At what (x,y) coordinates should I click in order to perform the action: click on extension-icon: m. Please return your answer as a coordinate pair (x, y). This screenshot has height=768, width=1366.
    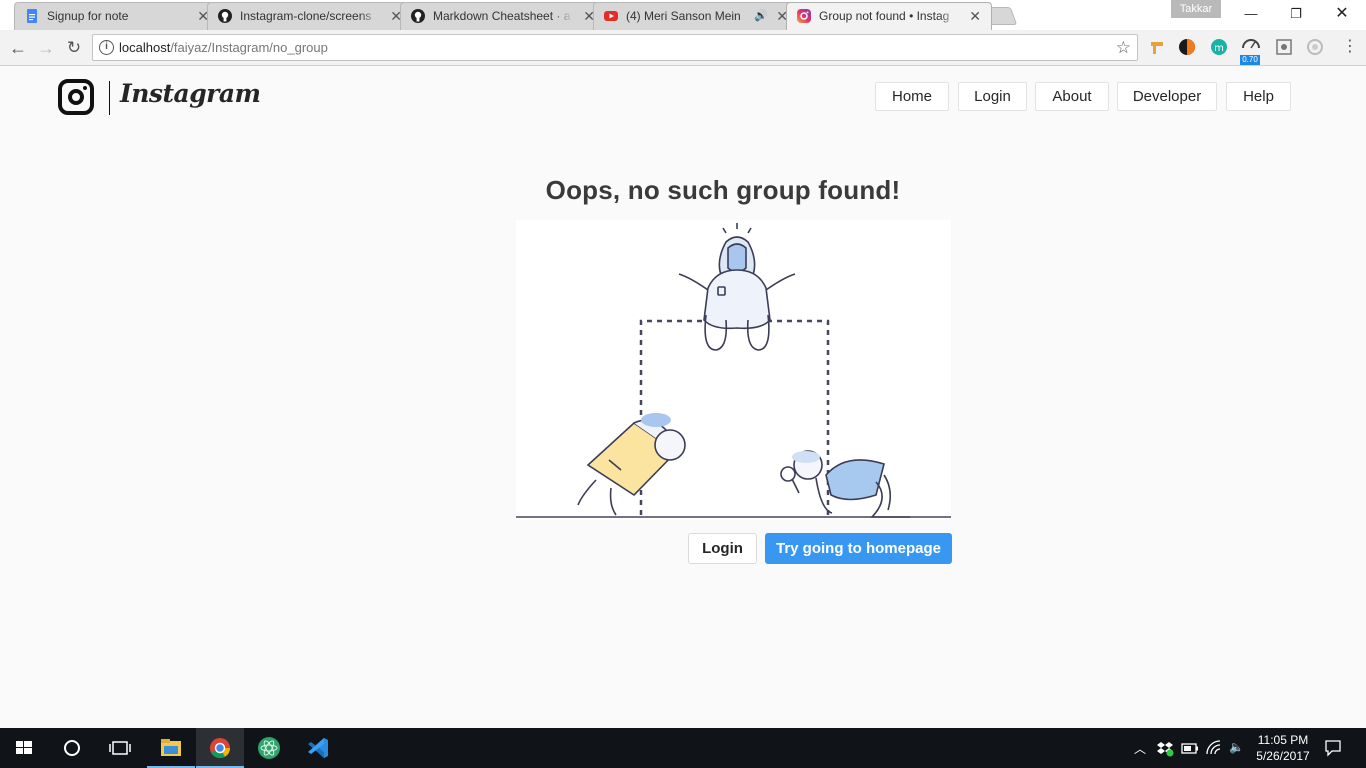
    Looking at the image, I should click on (1219, 47).